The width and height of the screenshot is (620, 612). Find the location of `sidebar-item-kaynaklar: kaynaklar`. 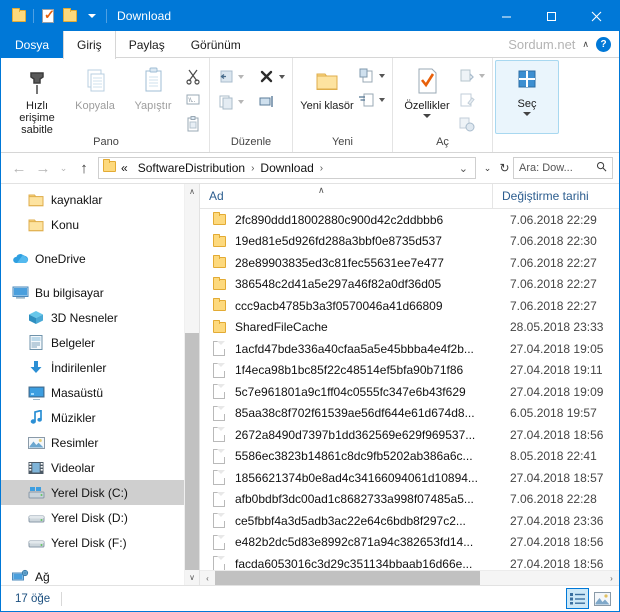

sidebar-item-kaynaklar: kaynaklar is located at coordinates (92, 199).